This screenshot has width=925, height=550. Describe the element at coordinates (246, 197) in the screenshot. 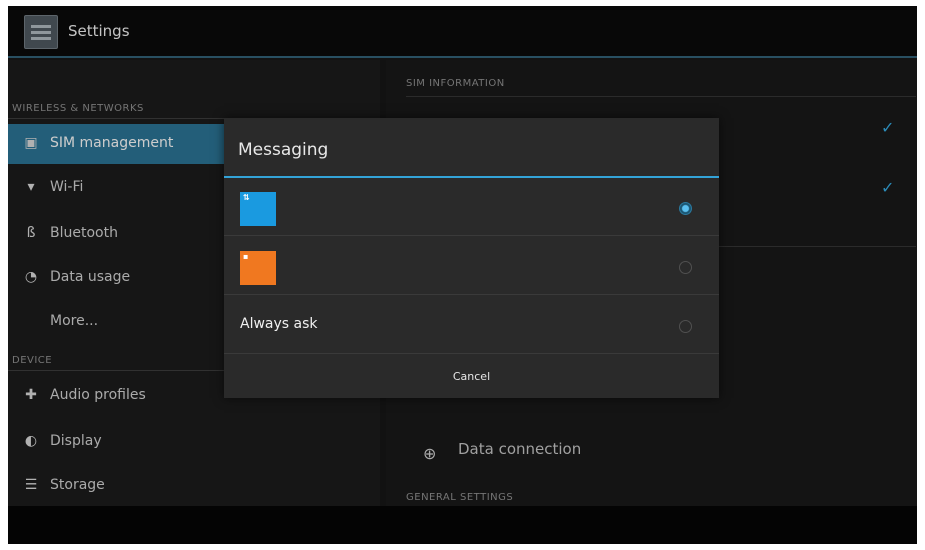

I see `sim-1-mark: ⇅` at that location.